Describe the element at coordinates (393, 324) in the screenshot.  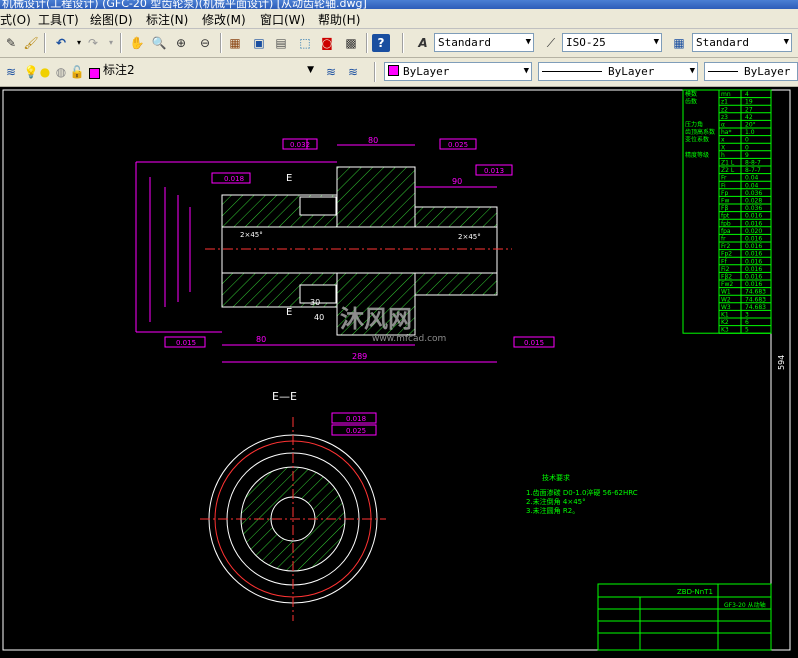
I see `watermark: 沐风网 www.mfcad.com` at that location.